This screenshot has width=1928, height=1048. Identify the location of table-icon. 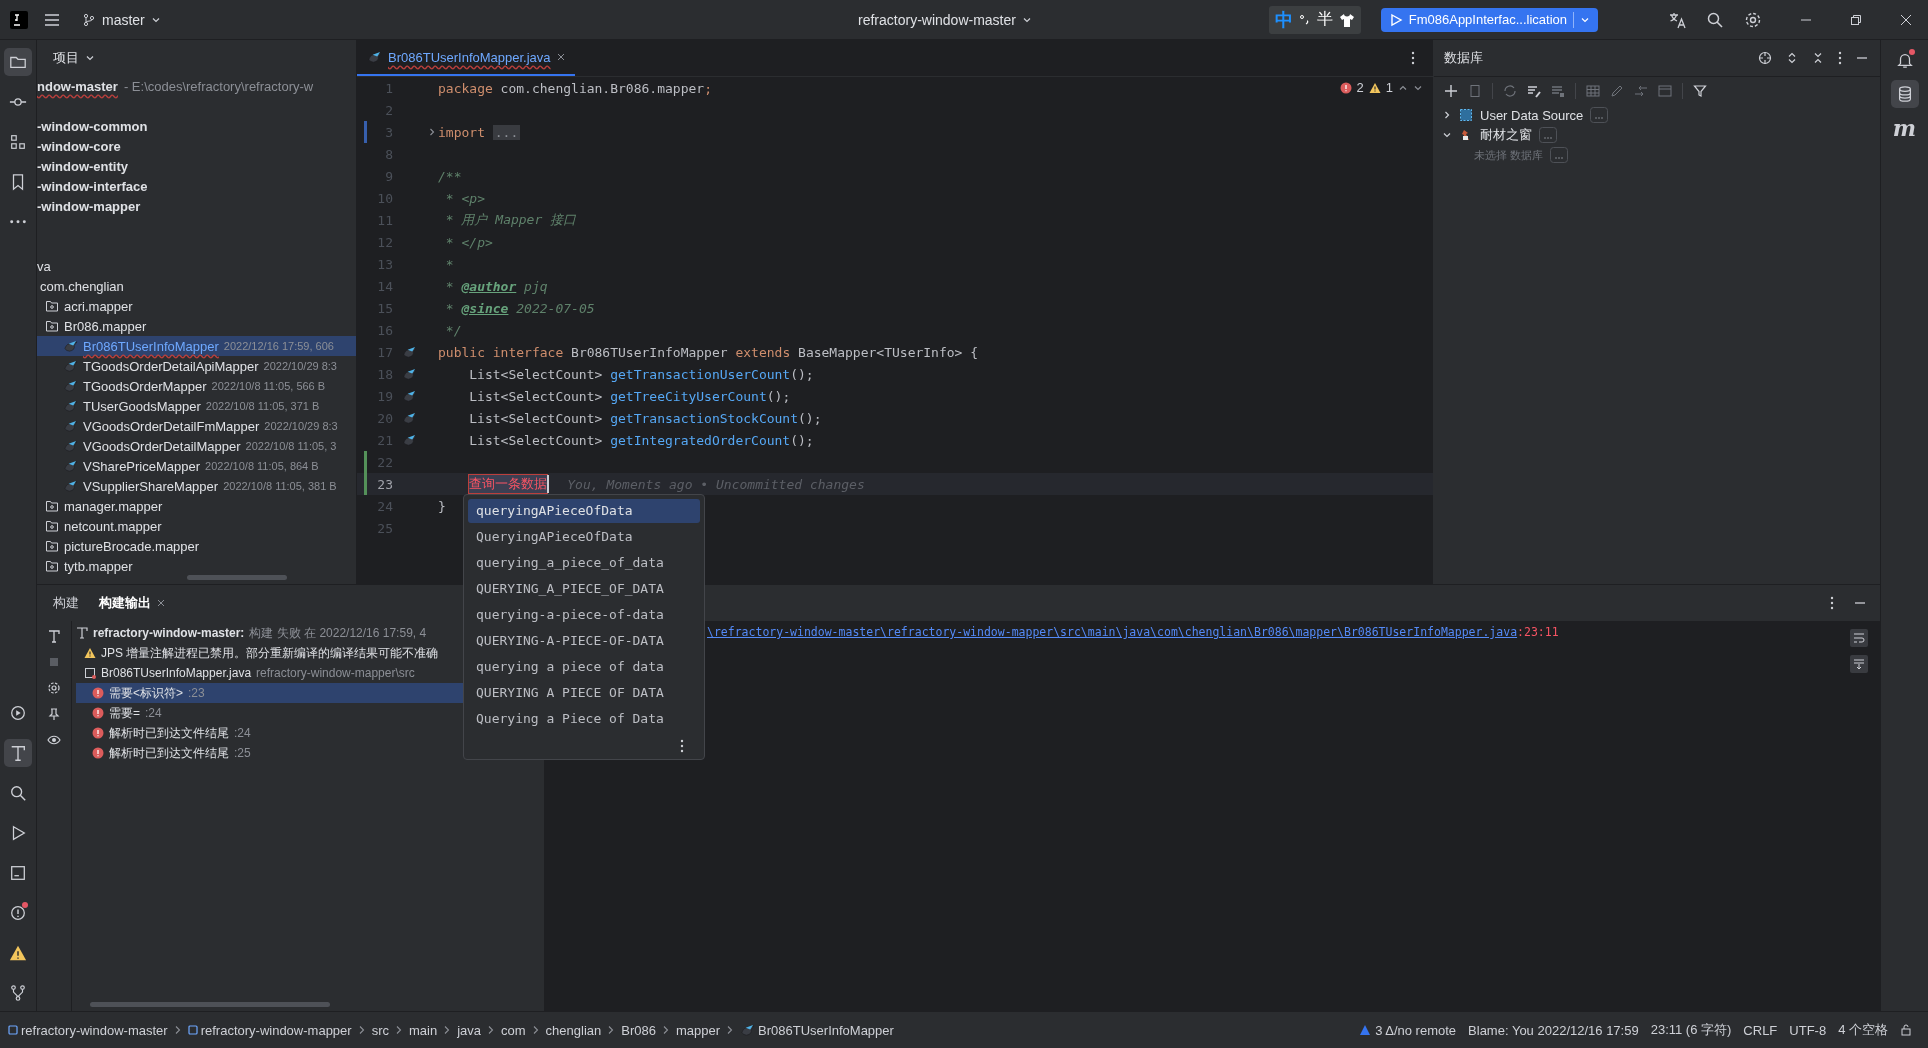
(1593, 91).